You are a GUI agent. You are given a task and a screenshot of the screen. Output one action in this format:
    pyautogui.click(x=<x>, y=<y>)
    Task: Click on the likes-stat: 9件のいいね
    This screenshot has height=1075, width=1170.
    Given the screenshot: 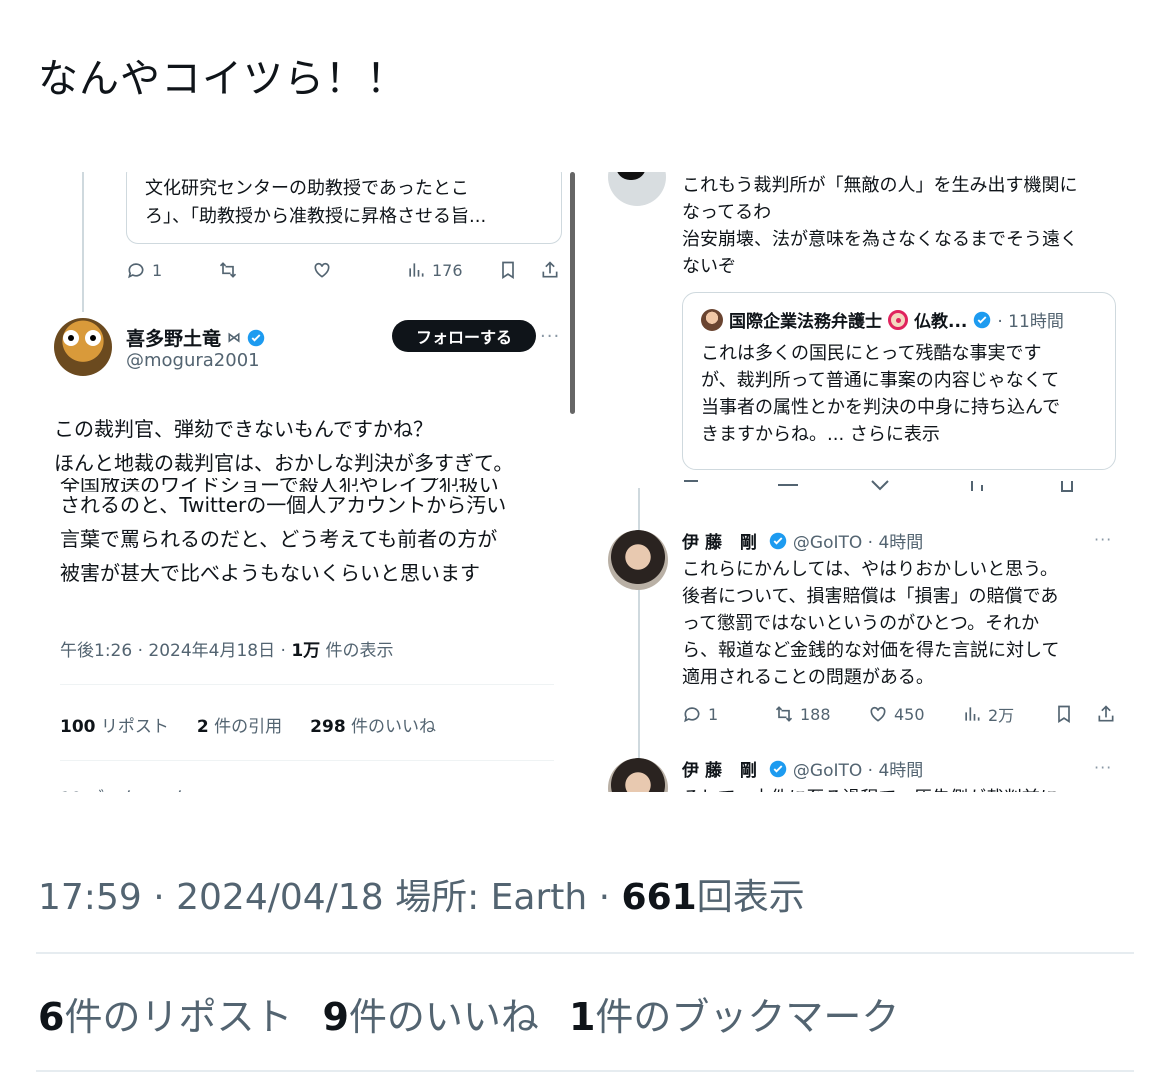 What is the action you would take?
    pyautogui.click(x=430, y=1013)
    